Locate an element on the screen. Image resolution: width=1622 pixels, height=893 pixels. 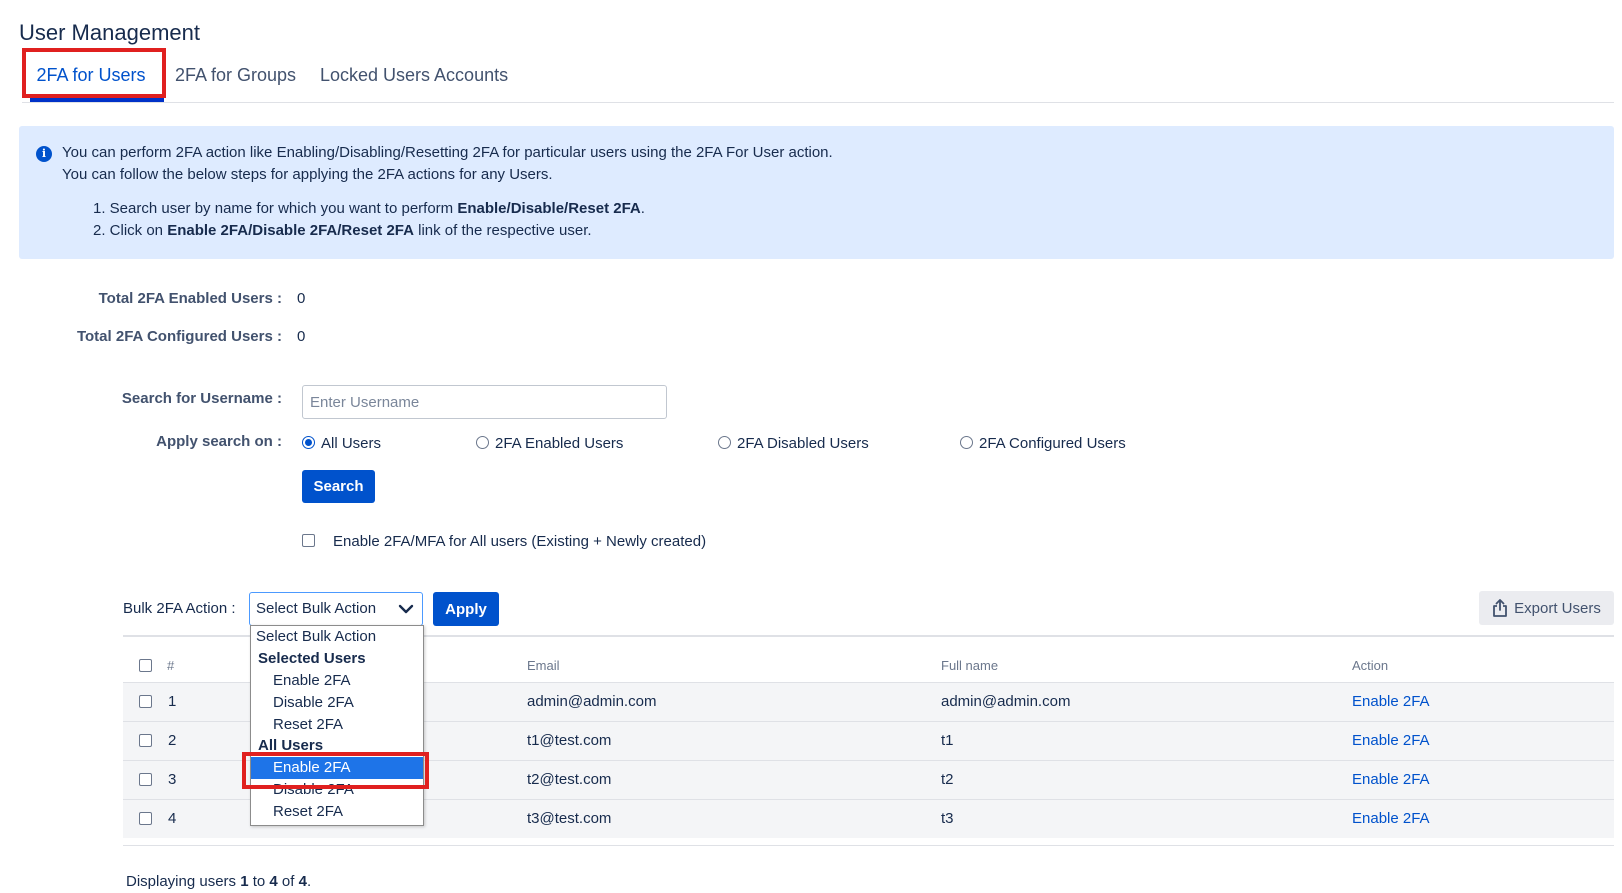
page-title: User Management is located at coordinates (109, 32).